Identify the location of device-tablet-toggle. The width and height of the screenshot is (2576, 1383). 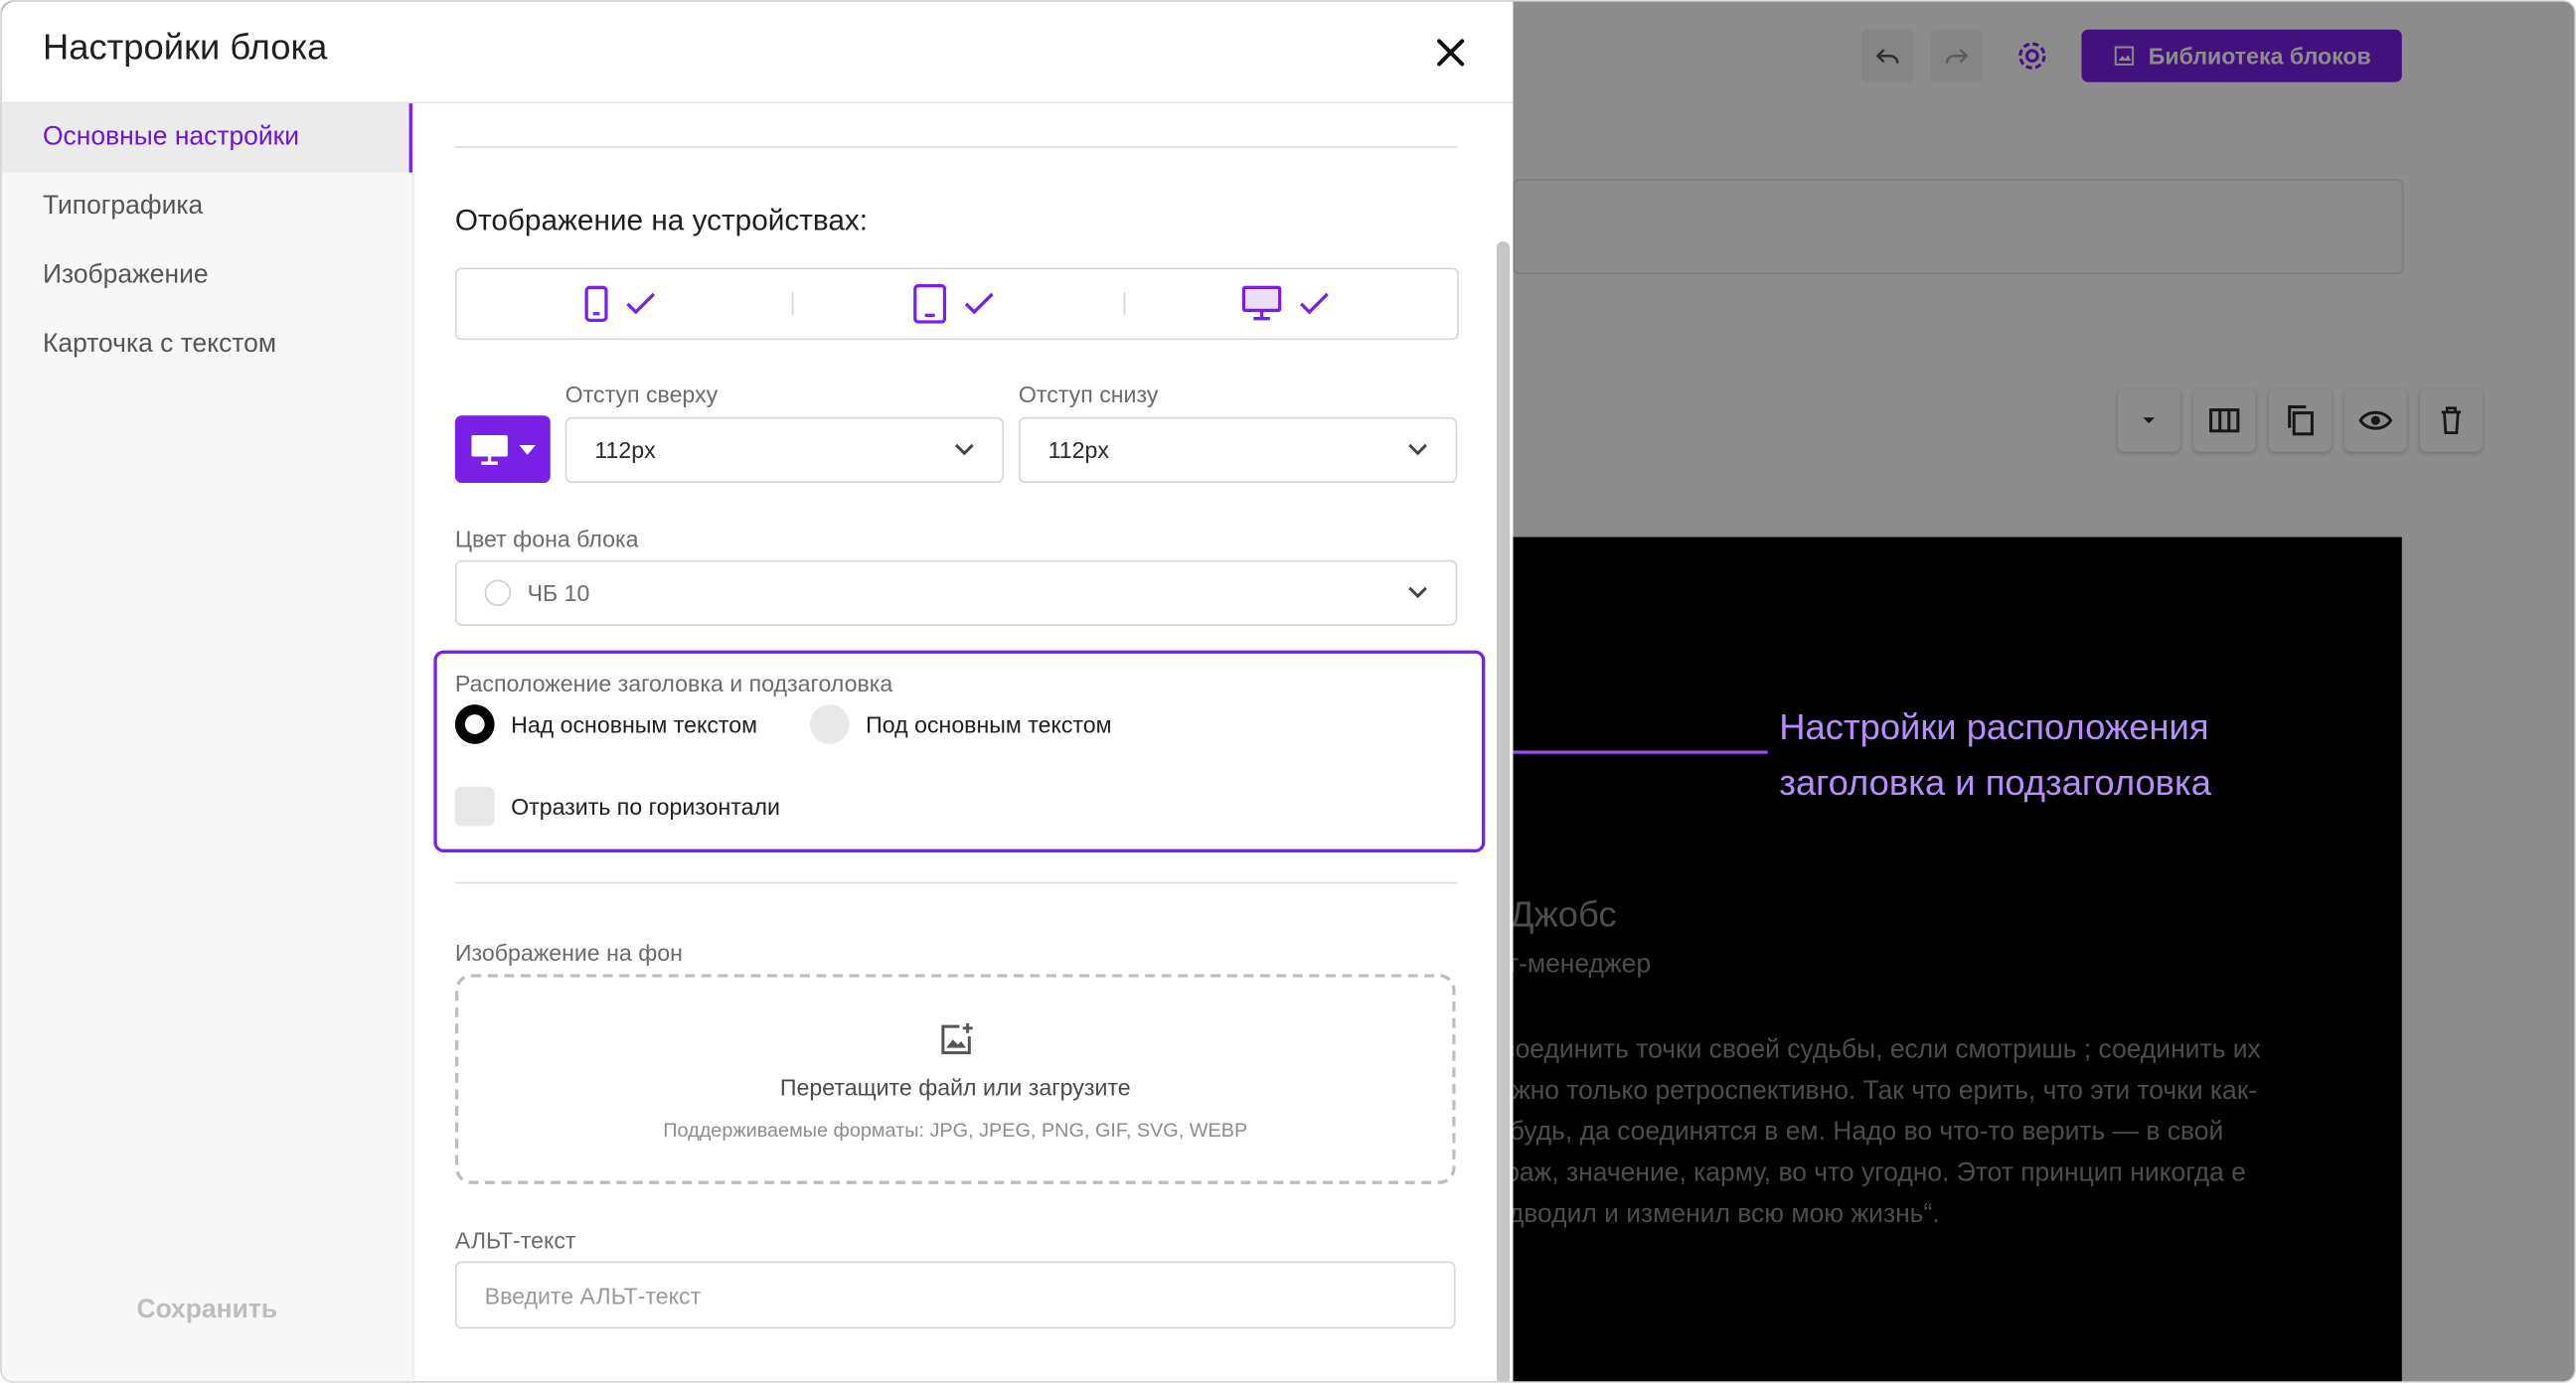
(954, 304).